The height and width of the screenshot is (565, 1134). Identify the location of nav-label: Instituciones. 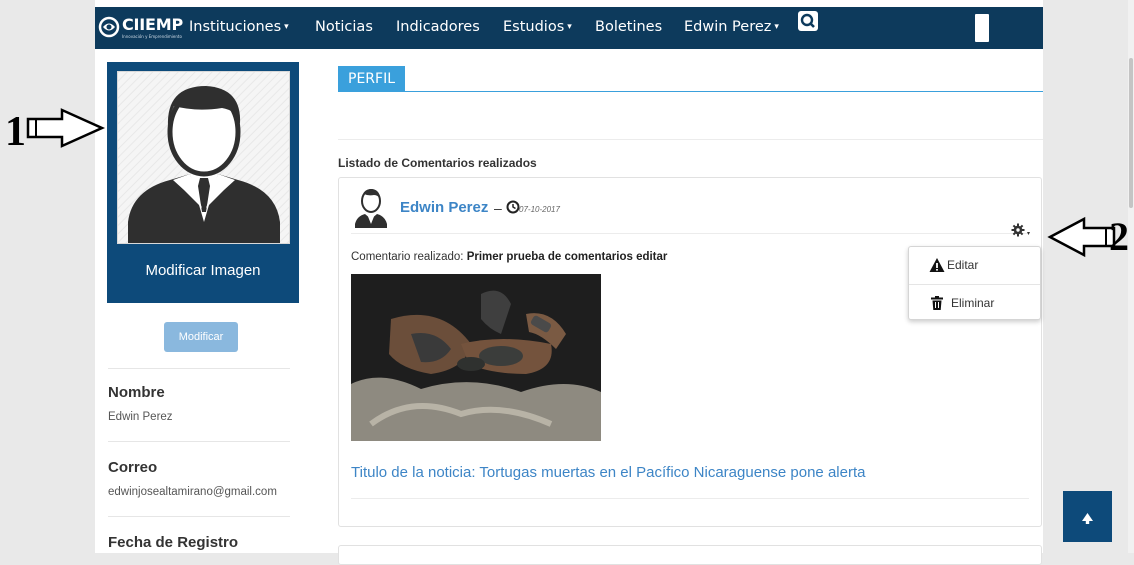
(235, 27).